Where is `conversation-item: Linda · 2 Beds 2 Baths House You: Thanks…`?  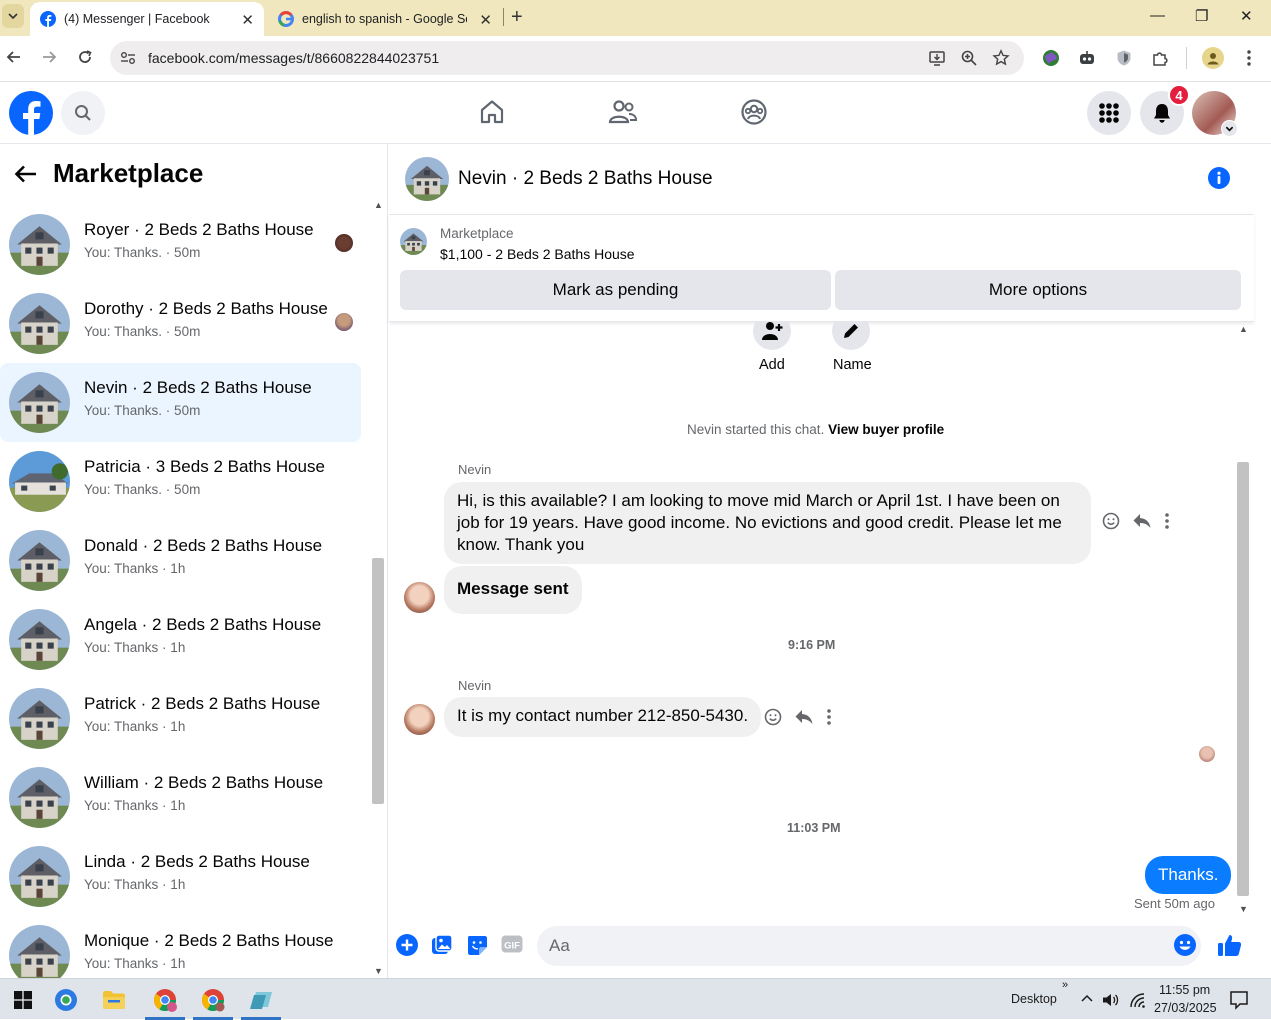
conversation-item: Linda · 2 Beds 2 Baths House You: Thanks… is located at coordinates (180, 876).